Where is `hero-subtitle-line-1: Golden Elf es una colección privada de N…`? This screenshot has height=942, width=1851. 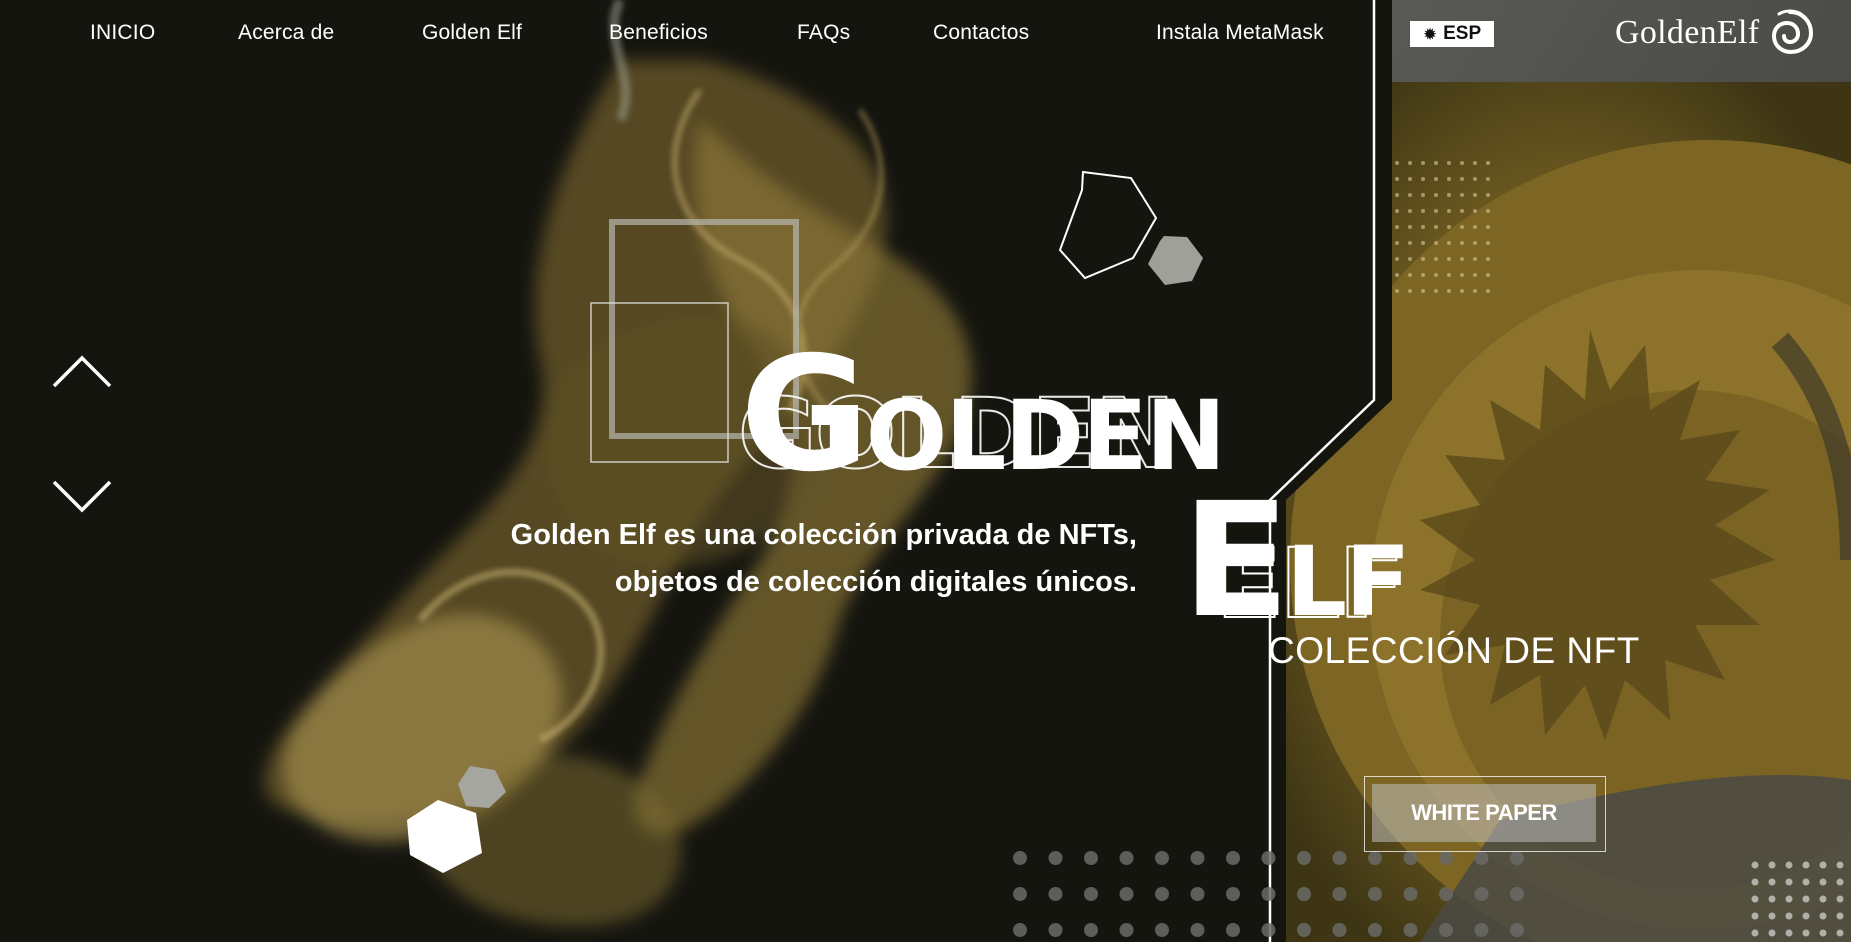
hero-subtitle-line-1: Golden Elf es una colección privada de N… is located at coordinates (823, 535).